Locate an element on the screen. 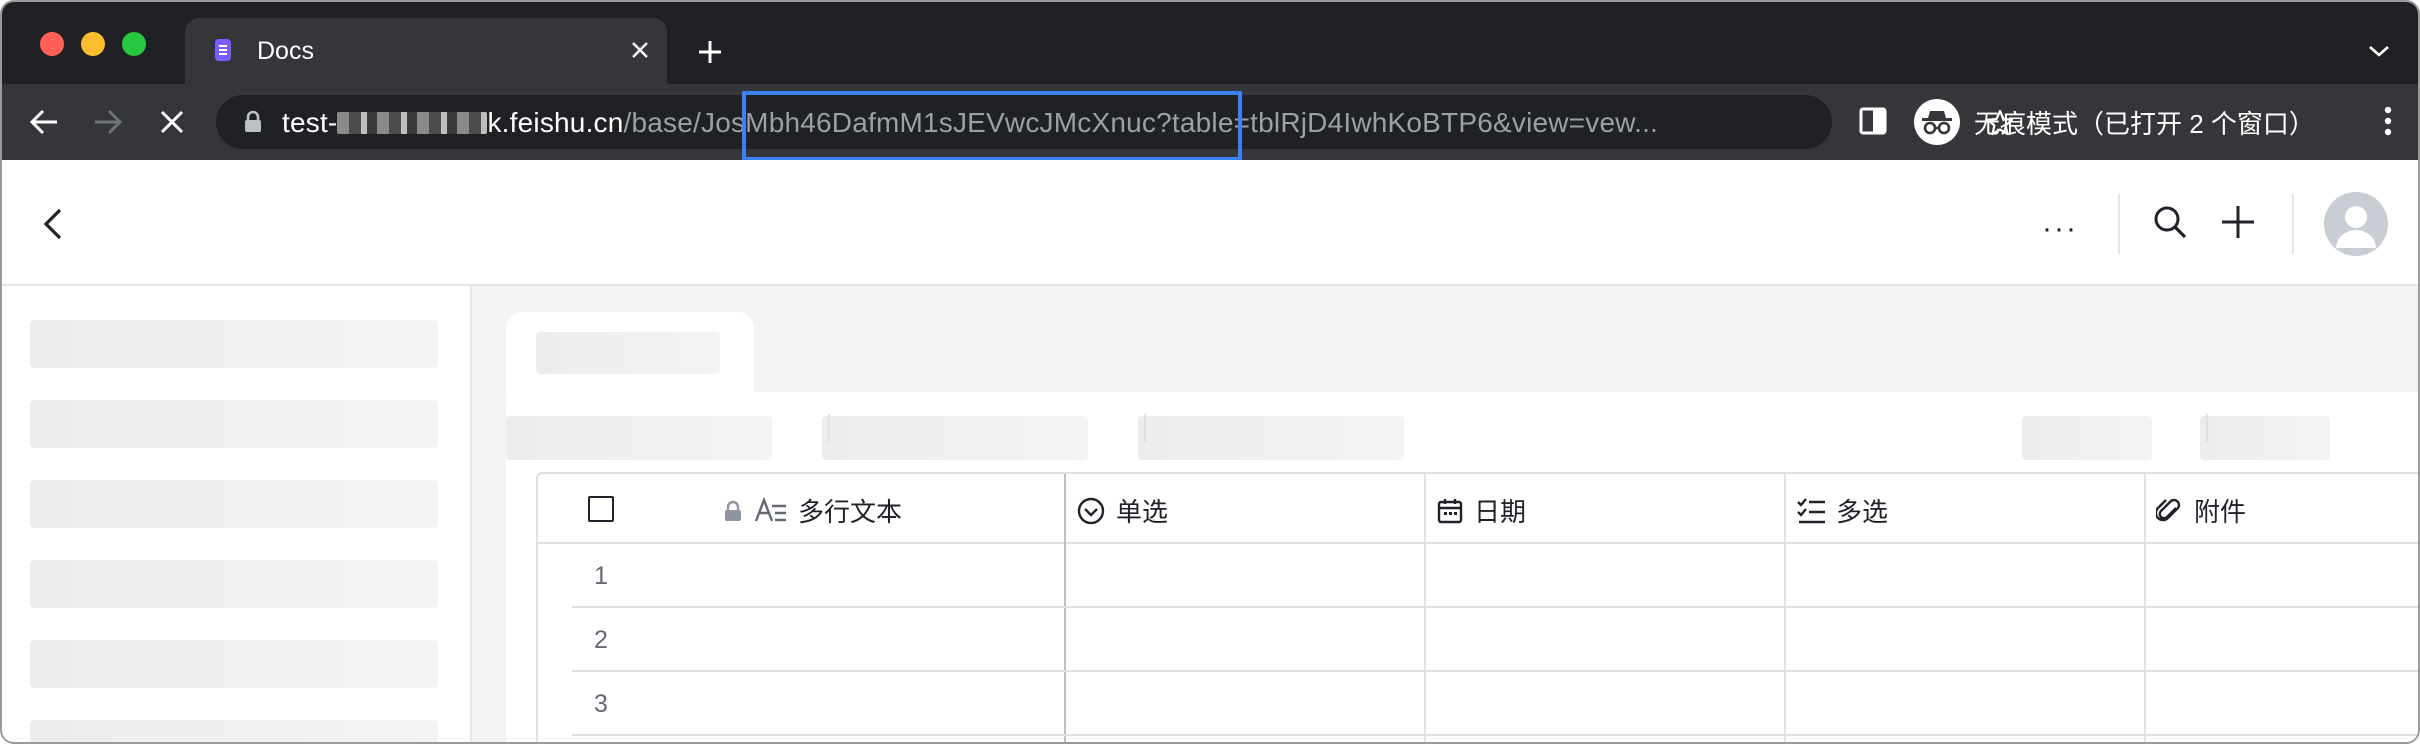  multiline-text-icon is located at coordinates (770, 508).